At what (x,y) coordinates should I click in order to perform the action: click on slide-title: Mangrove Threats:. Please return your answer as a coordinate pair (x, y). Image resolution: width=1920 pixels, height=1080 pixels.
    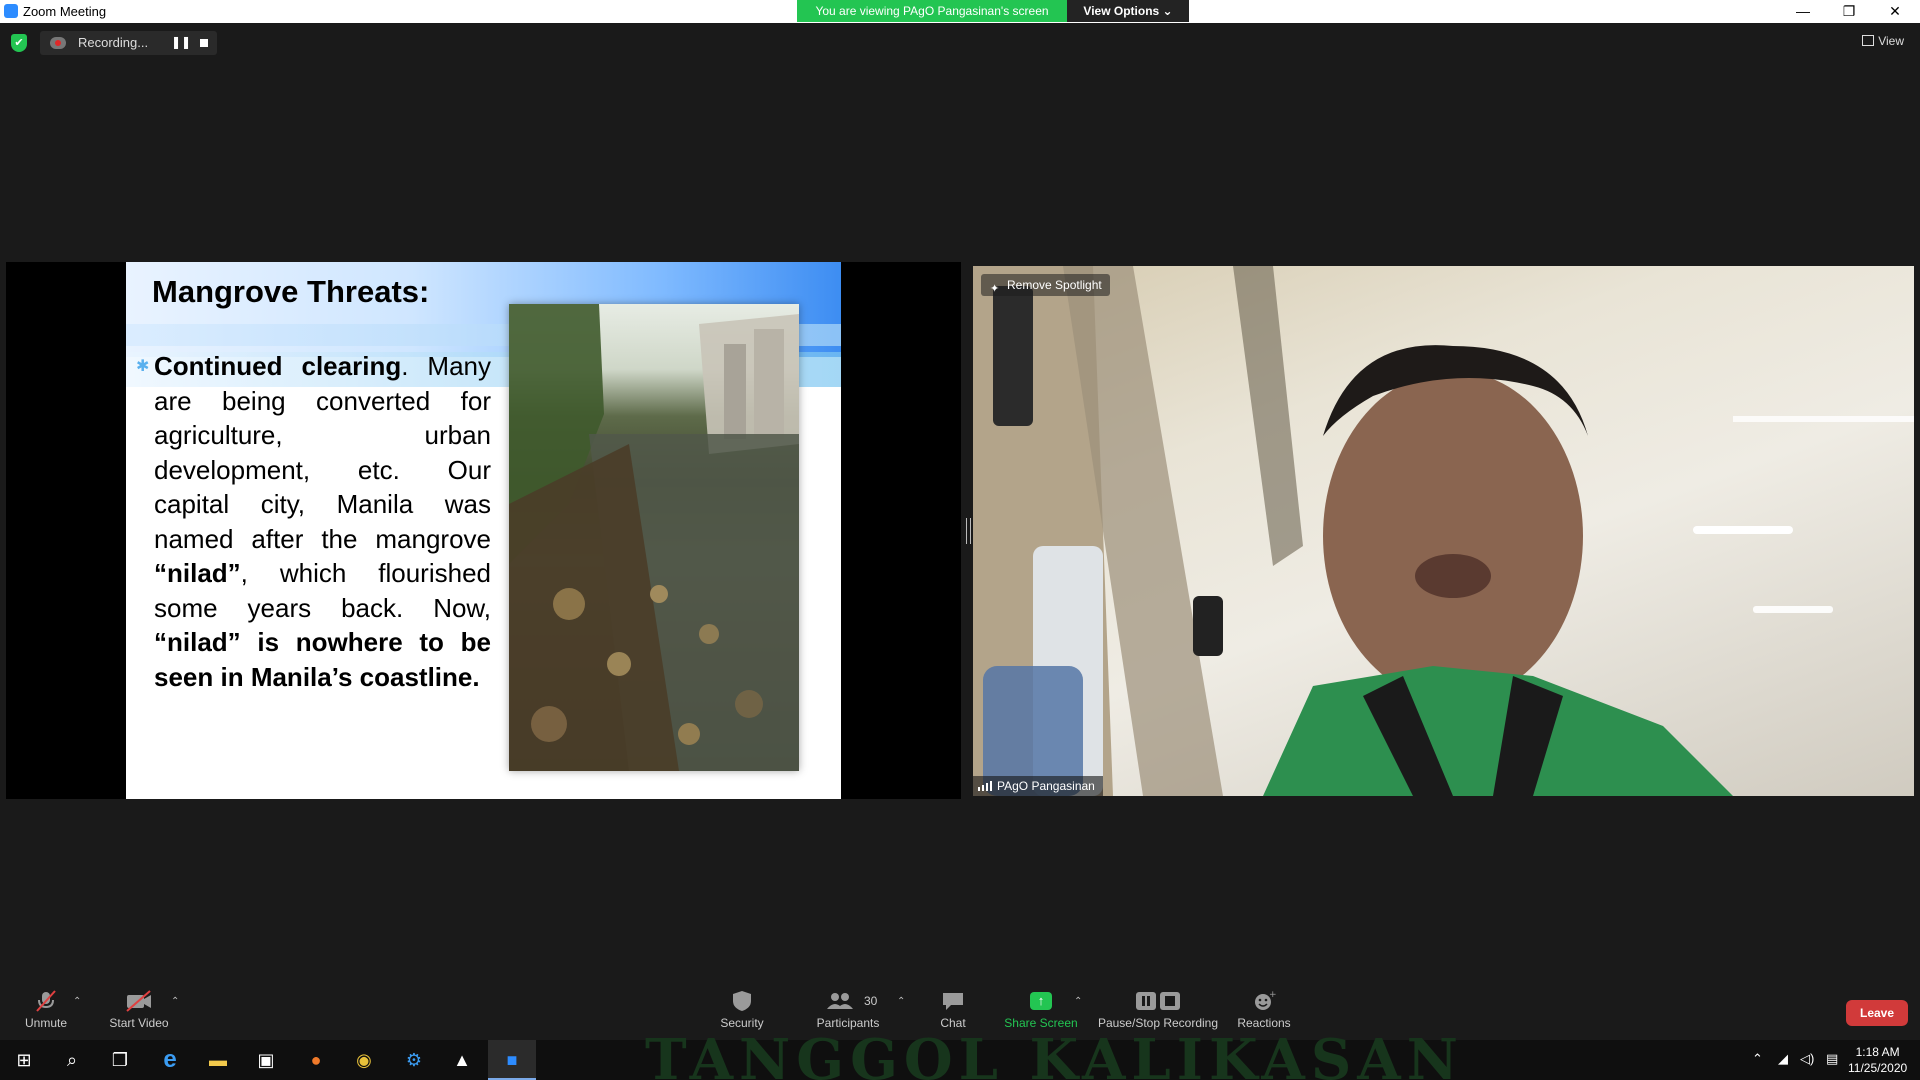
    Looking at the image, I should click on (291, 291).